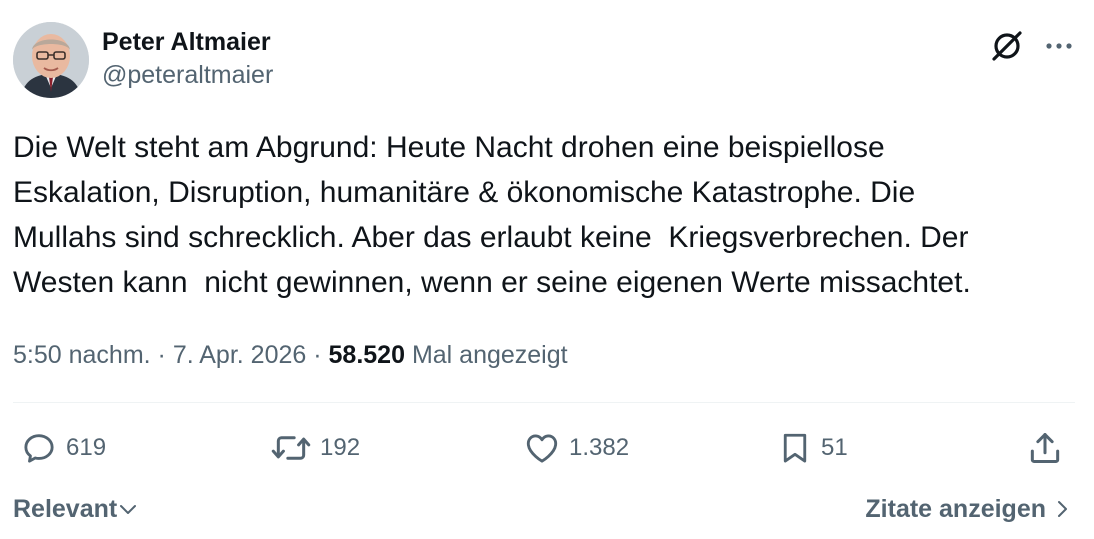  I want to click on tweet-date: 7. Apr. 2026, so click(239, 355).